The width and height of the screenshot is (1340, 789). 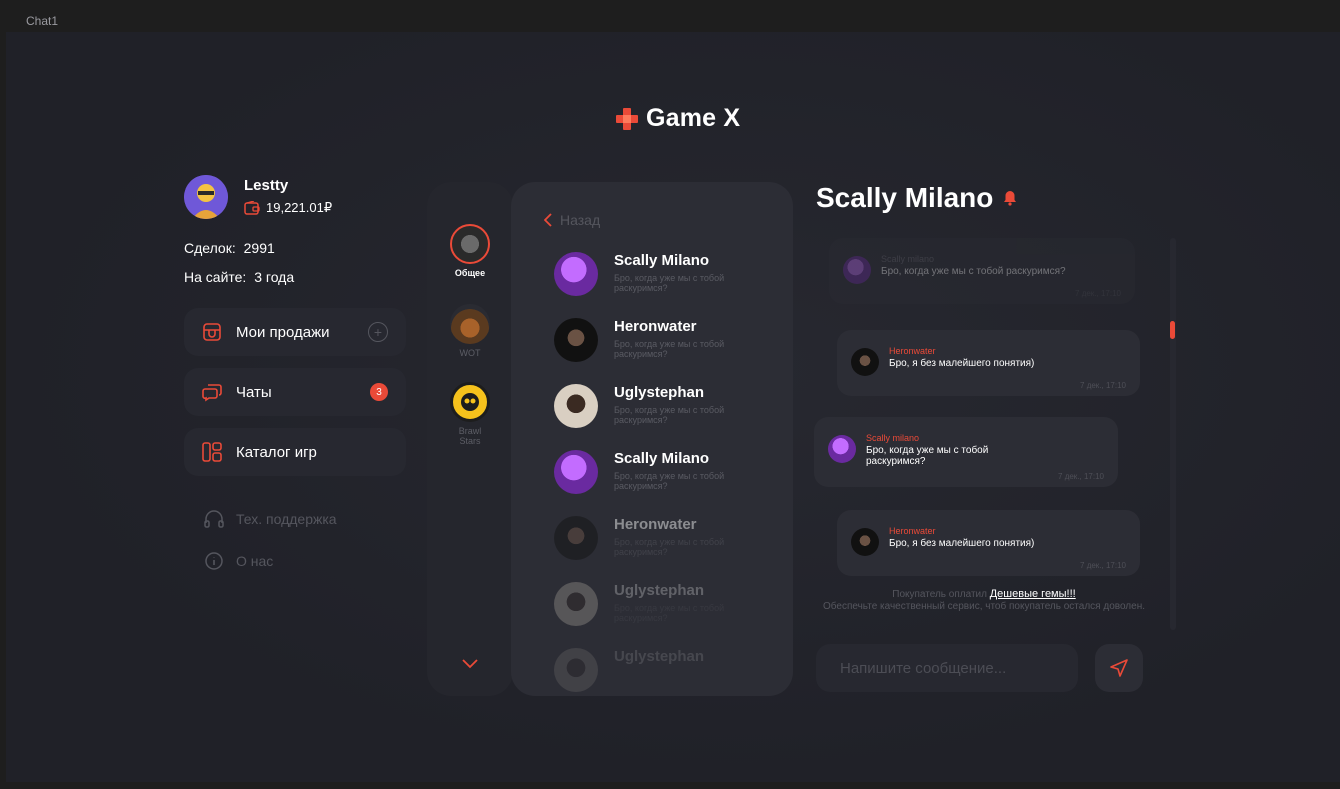 I want to click on on-site-stat: На сайте: 3 года, so click(x=241, y=277).